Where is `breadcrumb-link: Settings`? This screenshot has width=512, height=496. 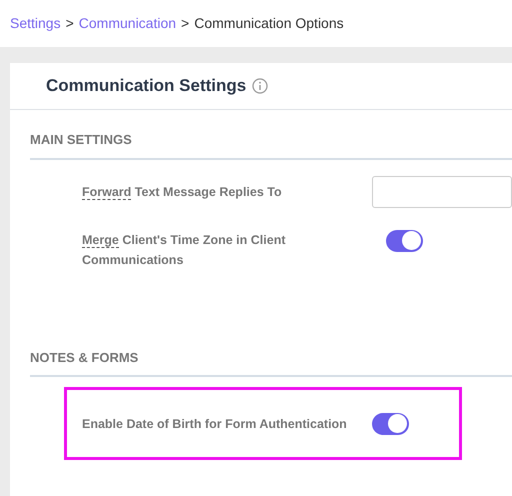 breadcrumb-link: Settings is located at coordinates (35, 23).